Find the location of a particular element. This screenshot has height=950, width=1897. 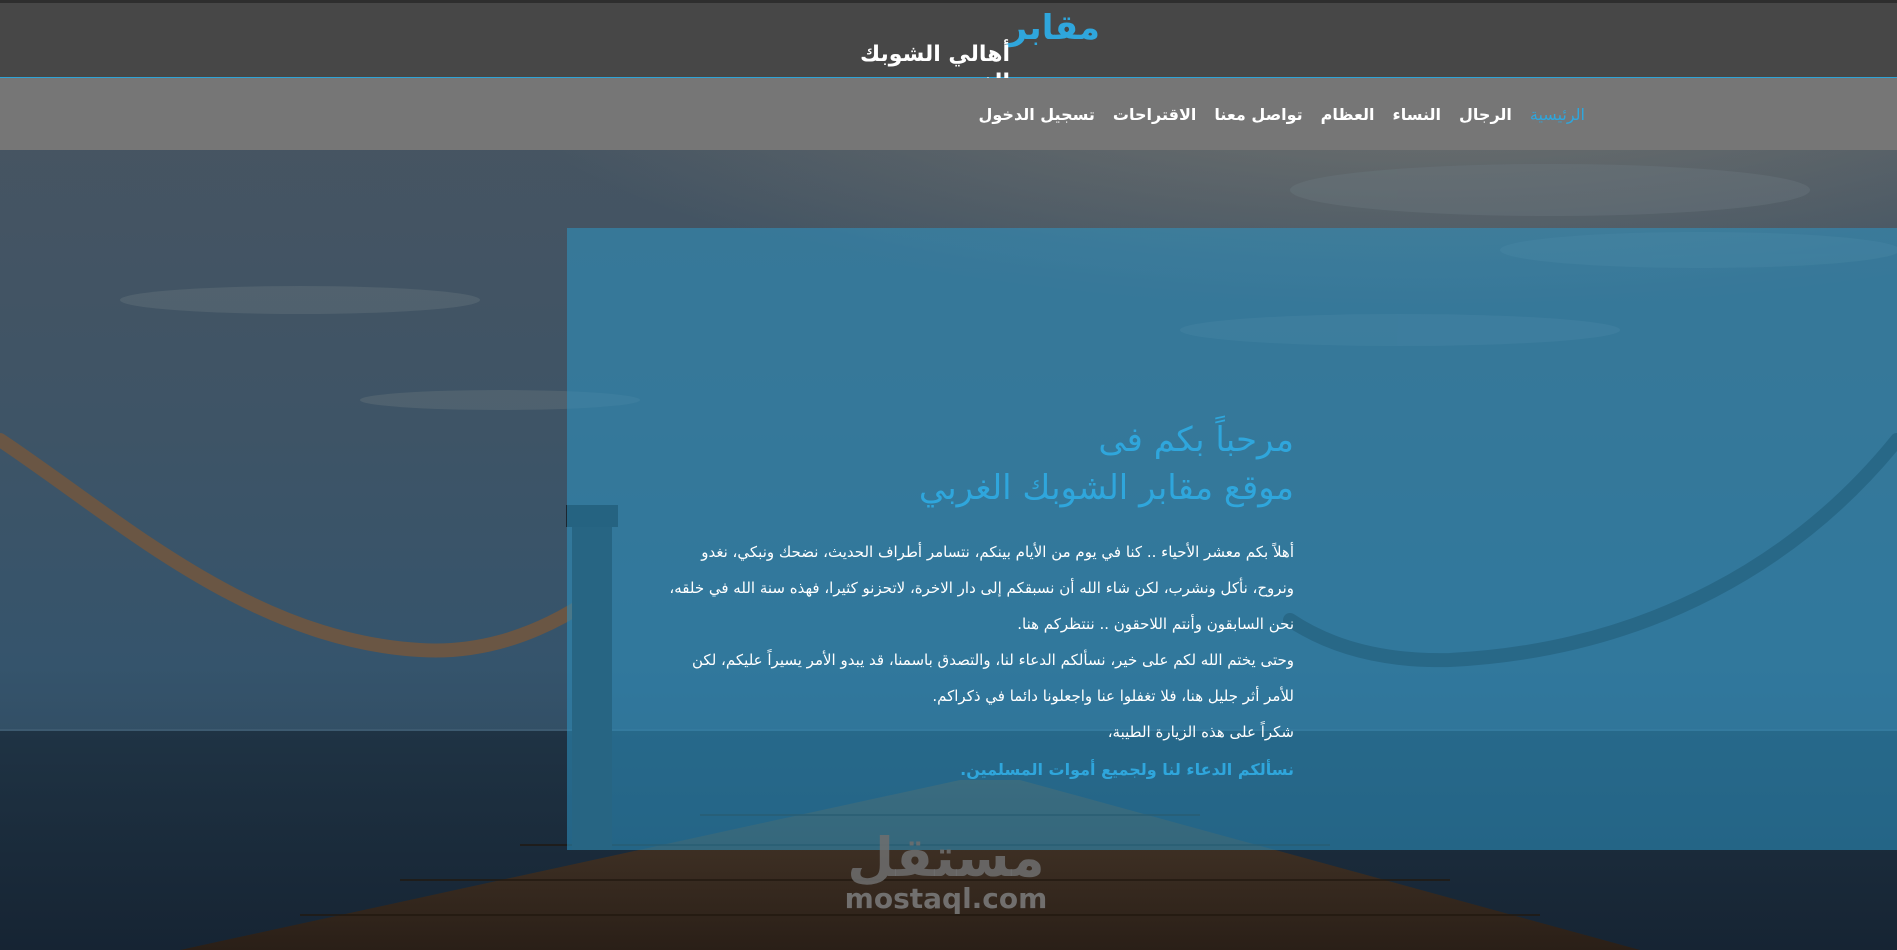

nav-item-suggestions: الاقتراحات is located at coordinates (1154, 114).